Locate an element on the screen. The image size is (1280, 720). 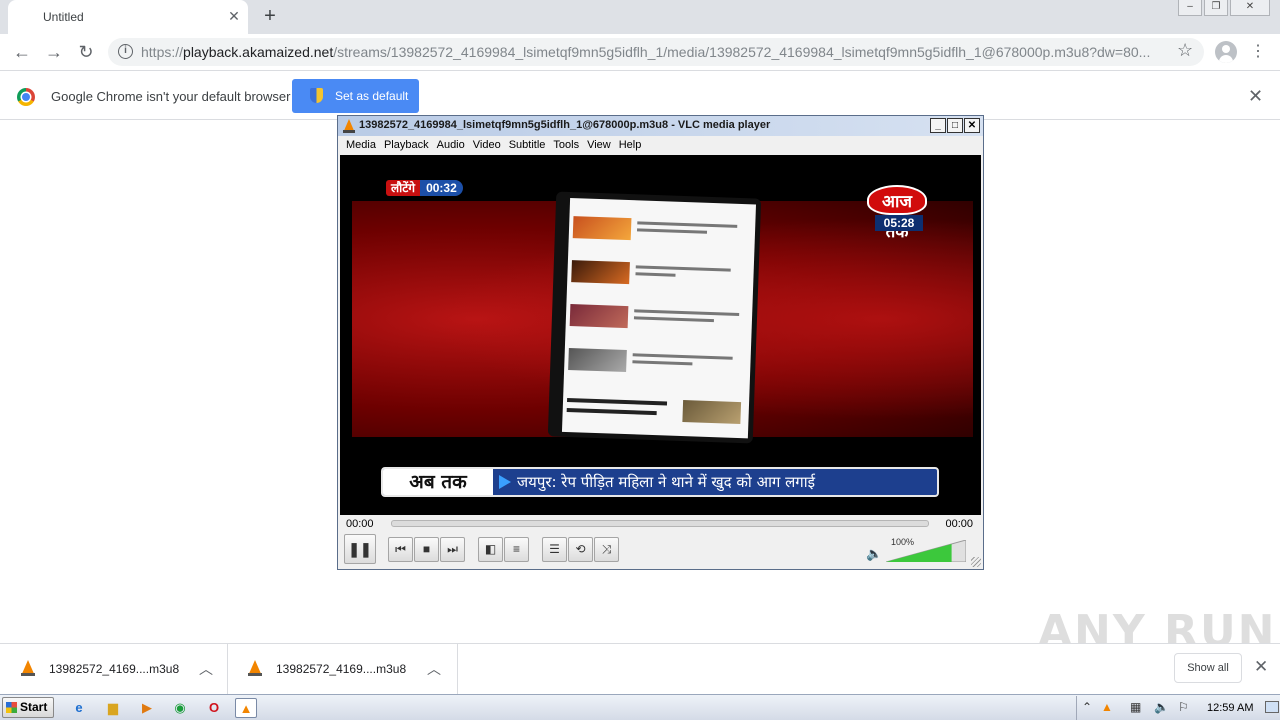
vlc-menu-video: Video is located at coordinates (487, 146).